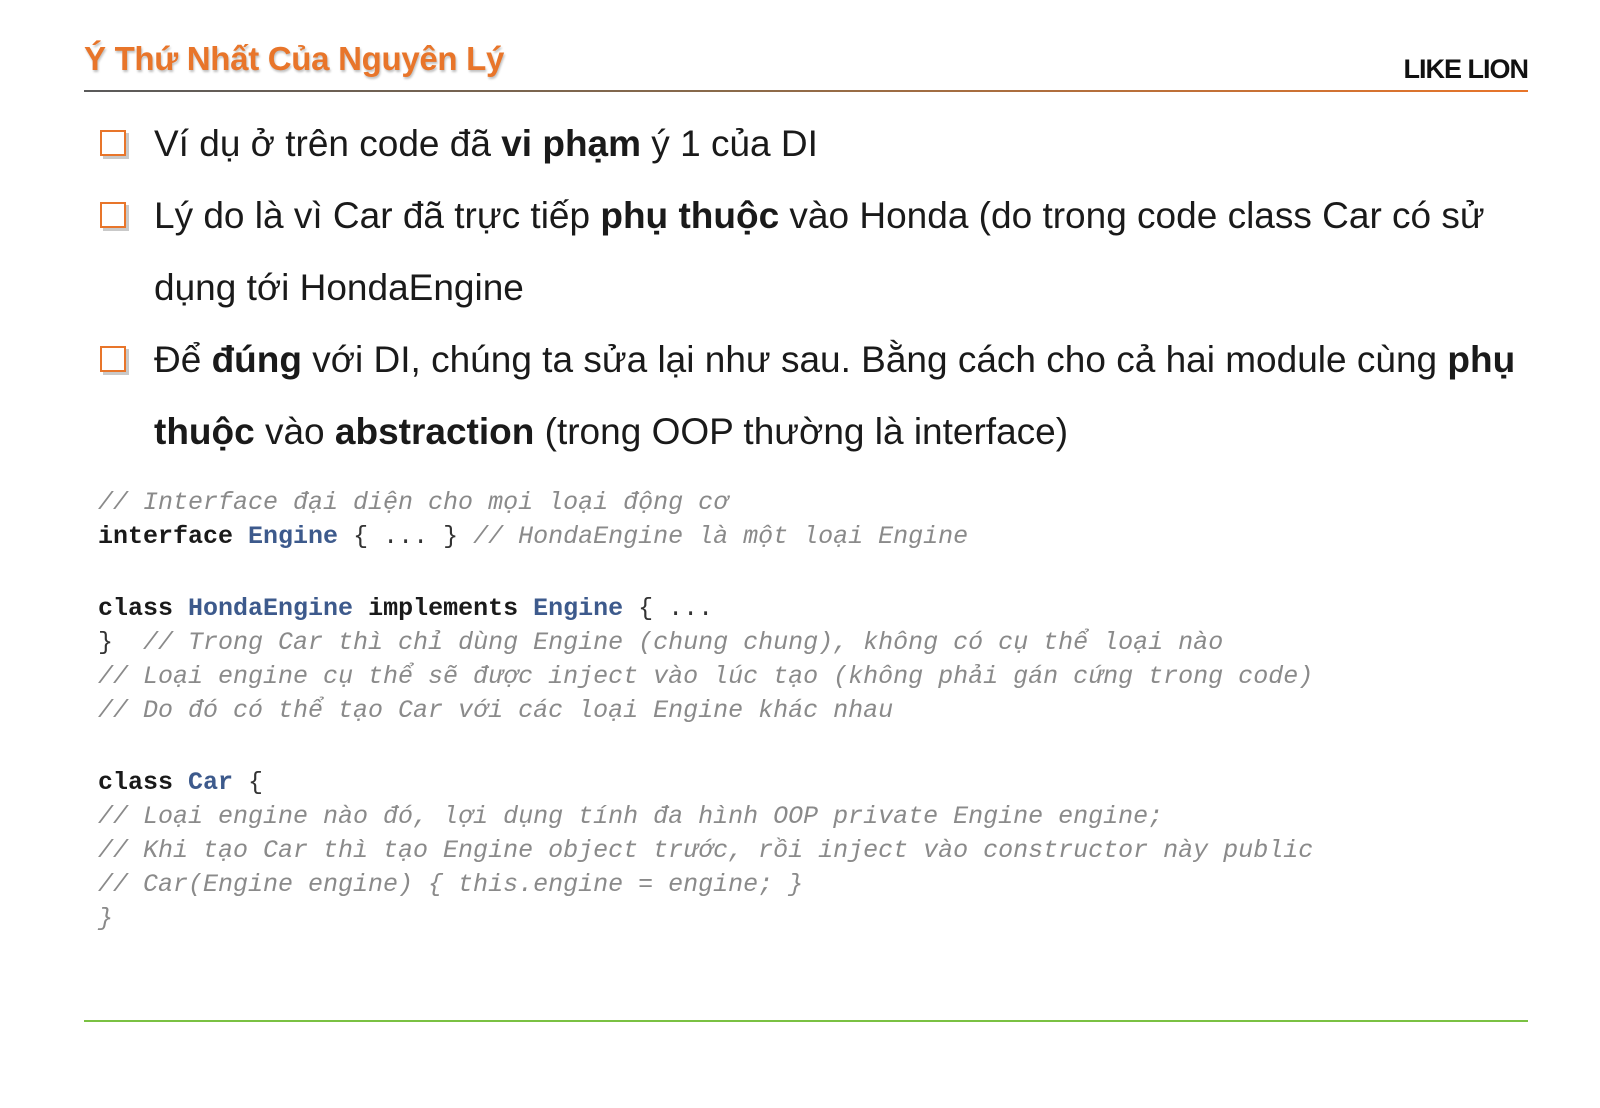 The image size is (1600, 1108). I want to click on bullet-emphasis: abstraction, so click(434, 431).